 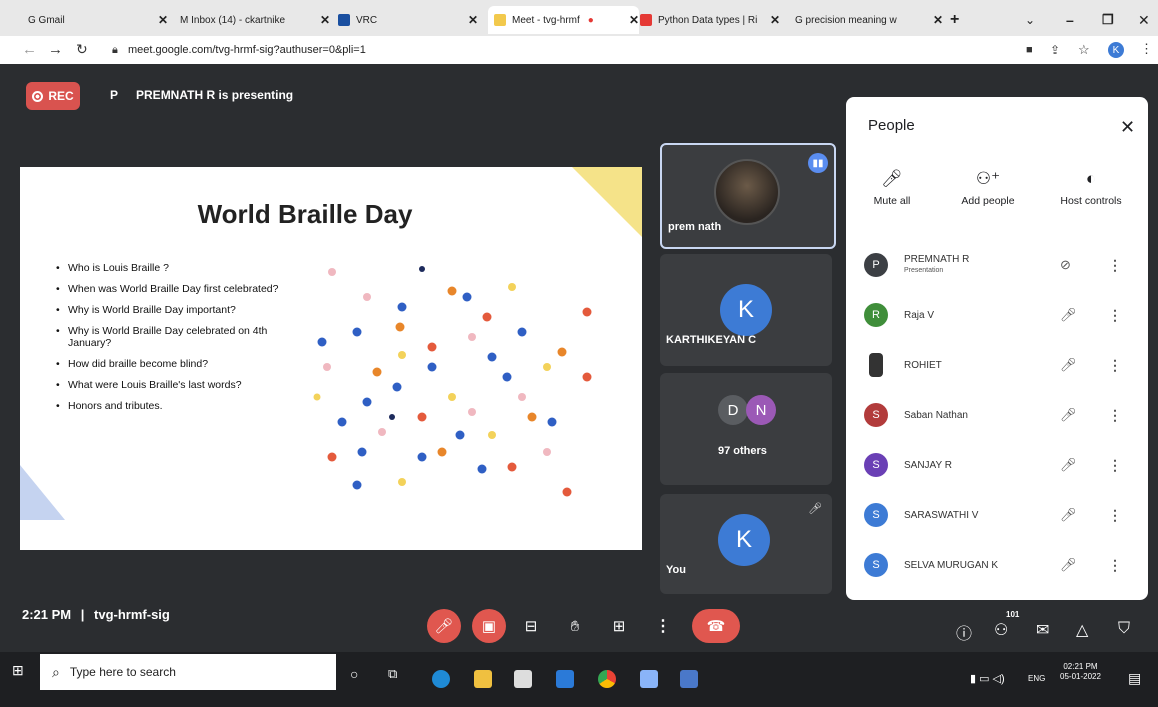 What do you see at coordinates (1134, 678) in the screenshot?
I see `notifications-icon: ▤` at bounding box center [1134, 678].